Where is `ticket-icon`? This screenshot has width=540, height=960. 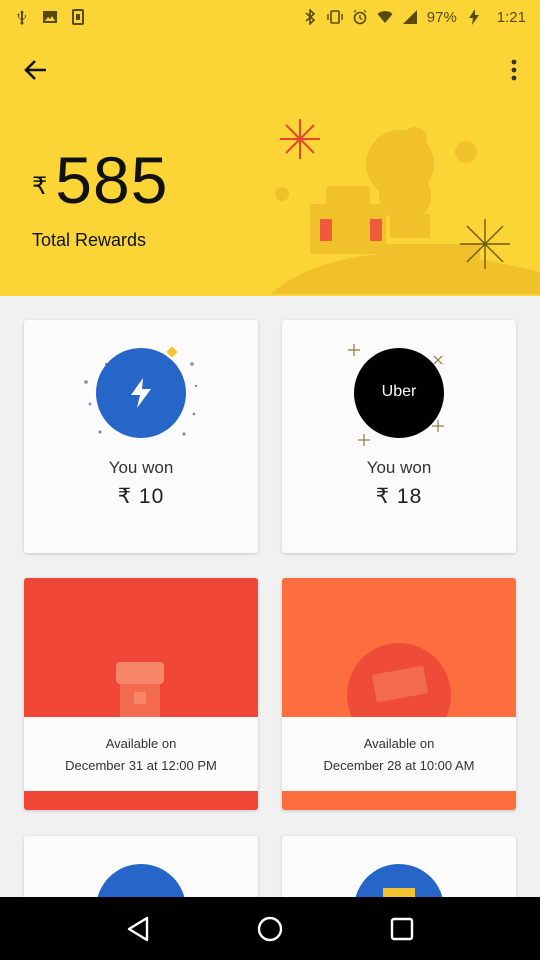
ticket-icon is located at coordinates (399, 680).